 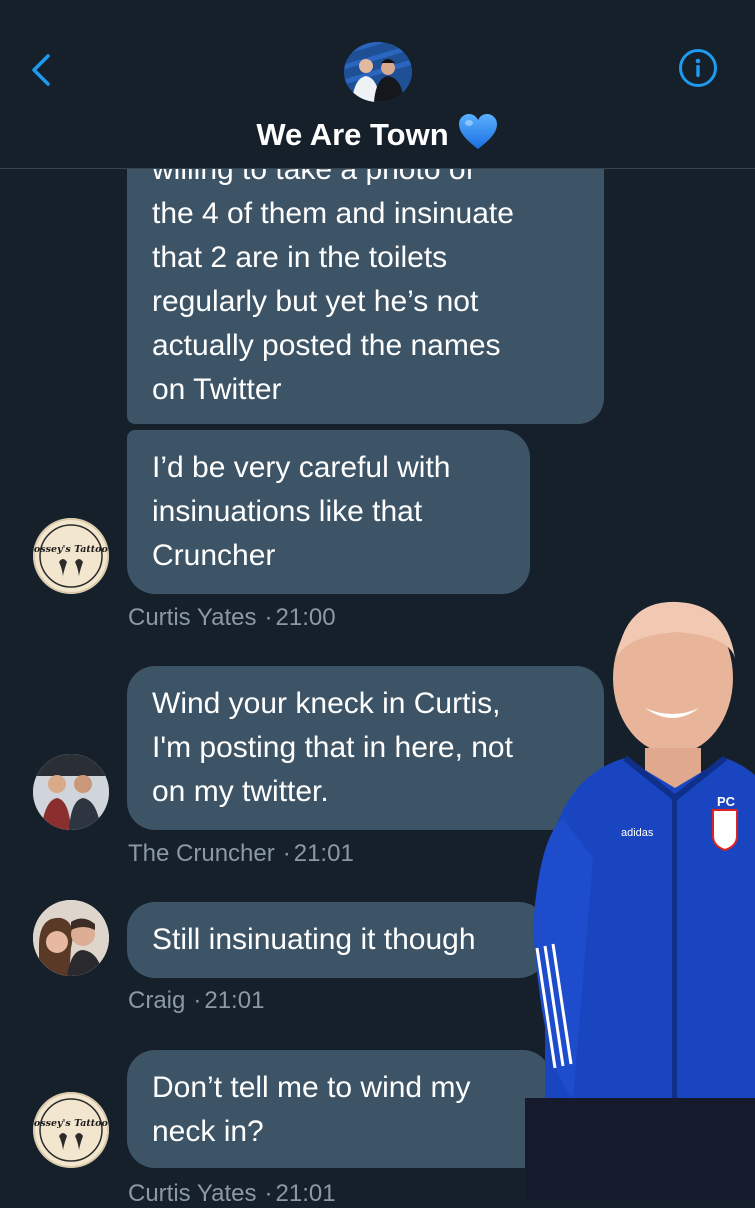 I want to click on back-button, so click(x=44, y=70).